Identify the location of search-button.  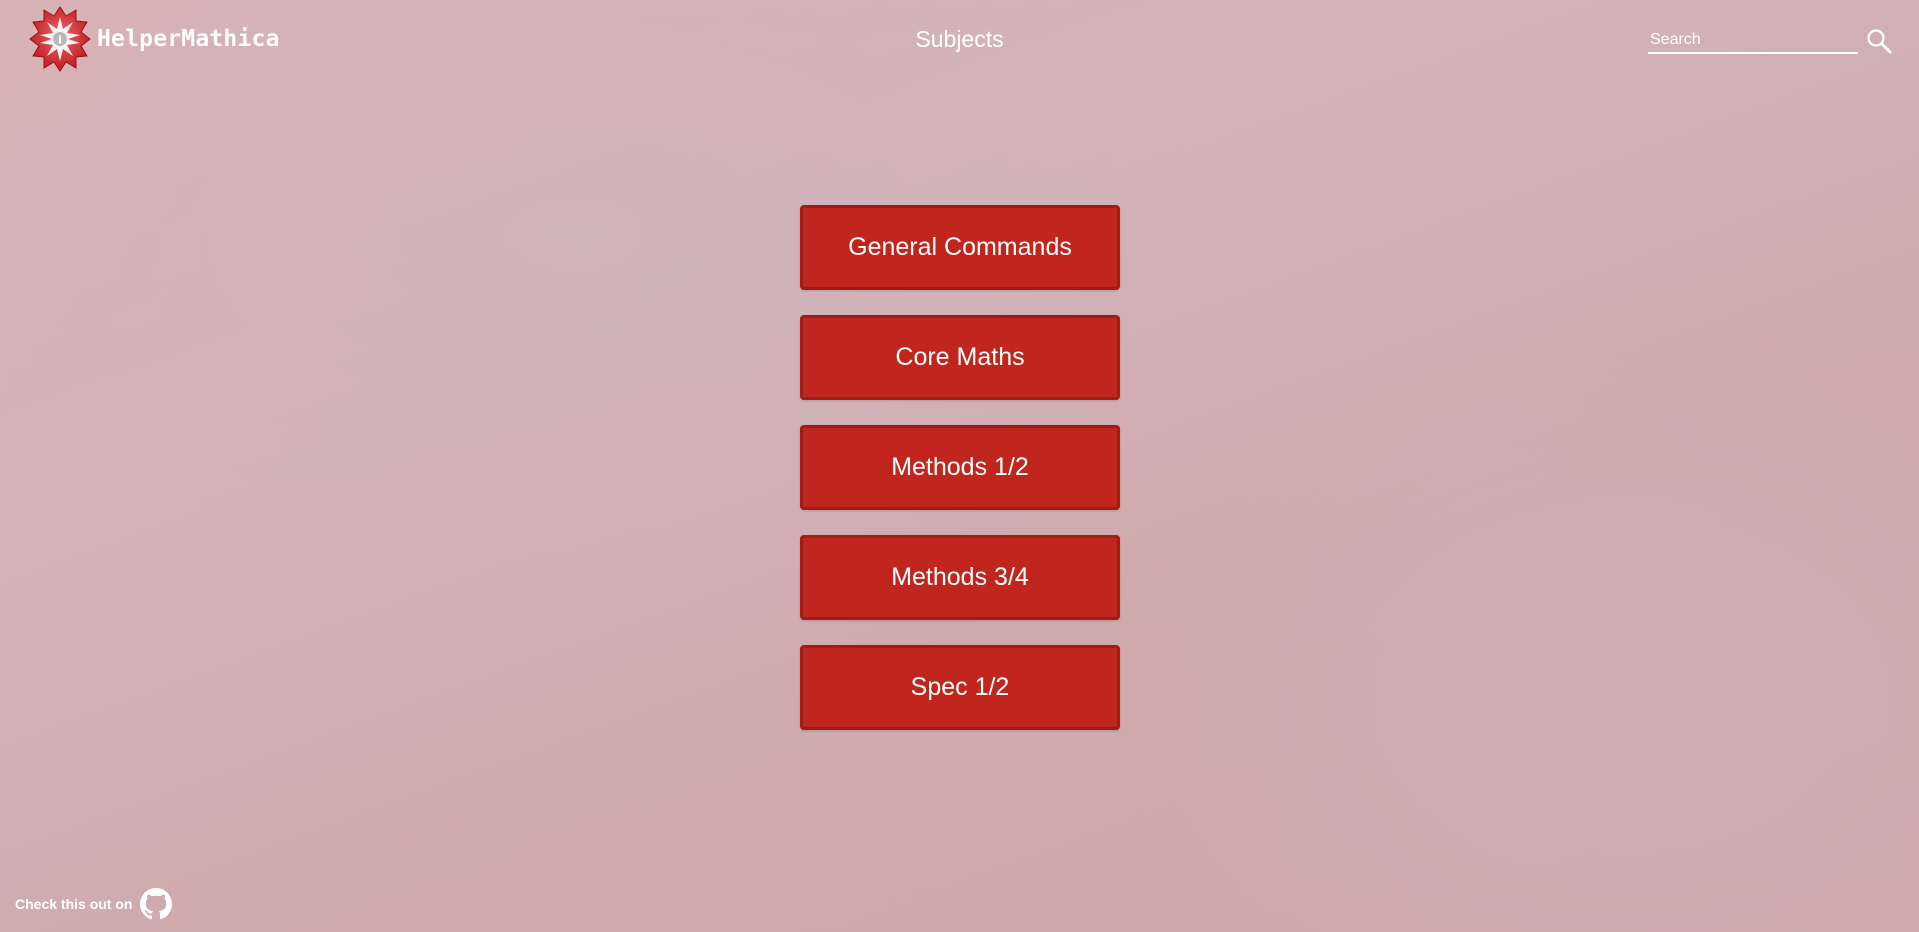
(1879, 41).